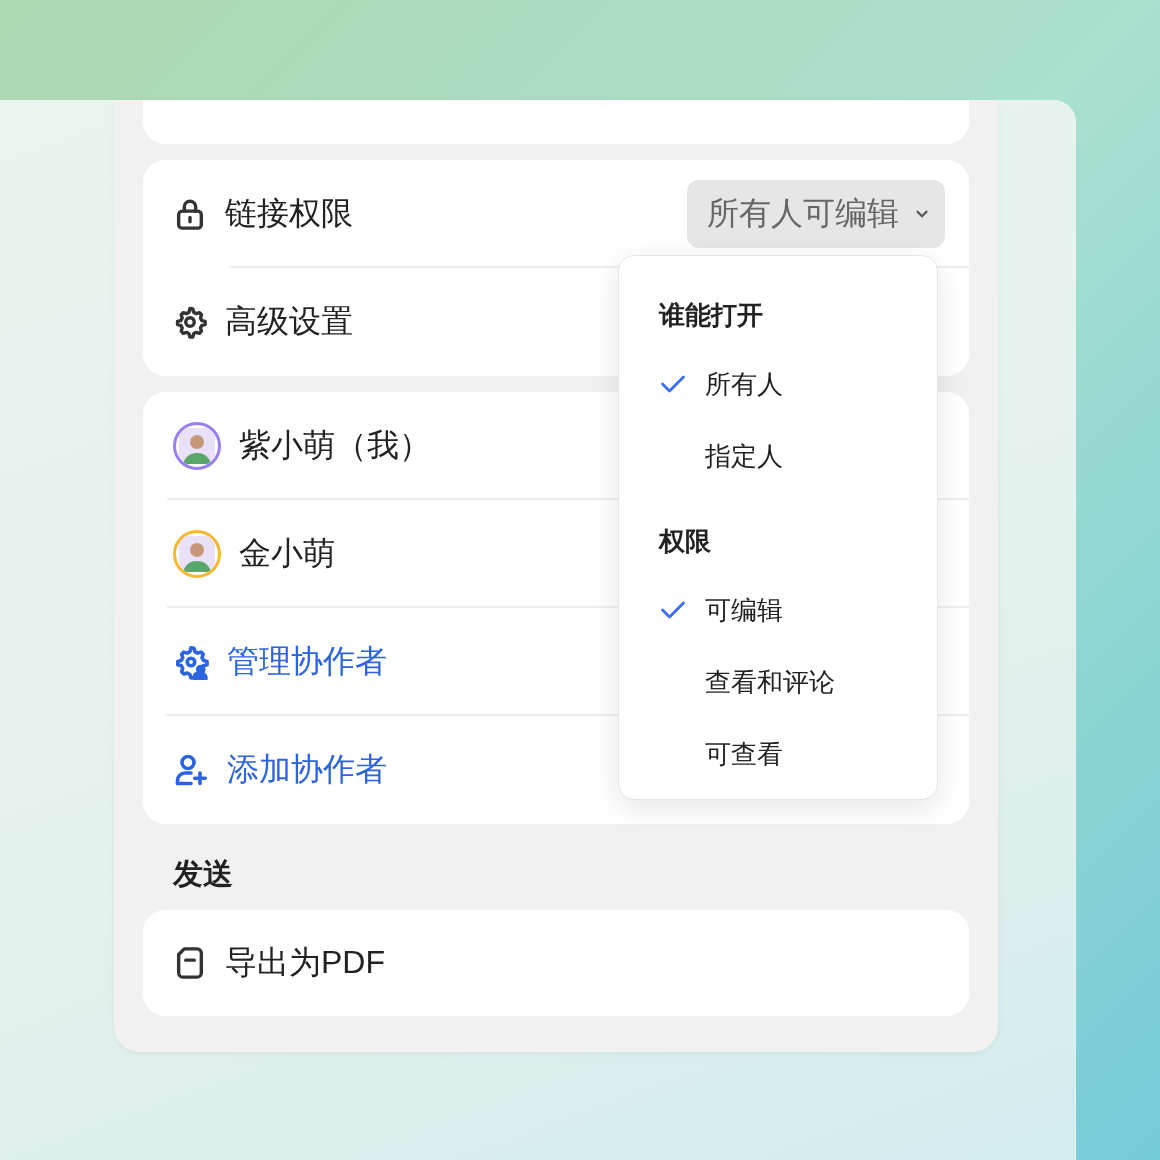 Image resolution: width=1160 pixels, height=1160 pixels. I want to click on menu-section-title: 谁能打开, so click(711, 315).